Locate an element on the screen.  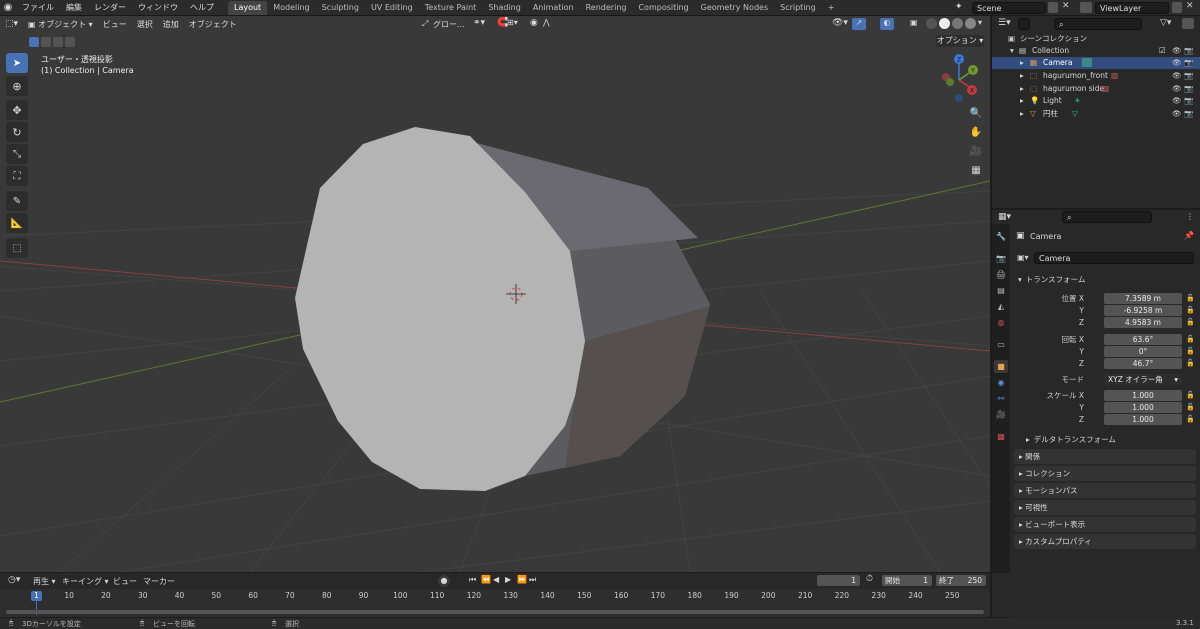
rotation-mode-select: XYZ オイラー角 ▾ is located at coordinates (1143, 379).